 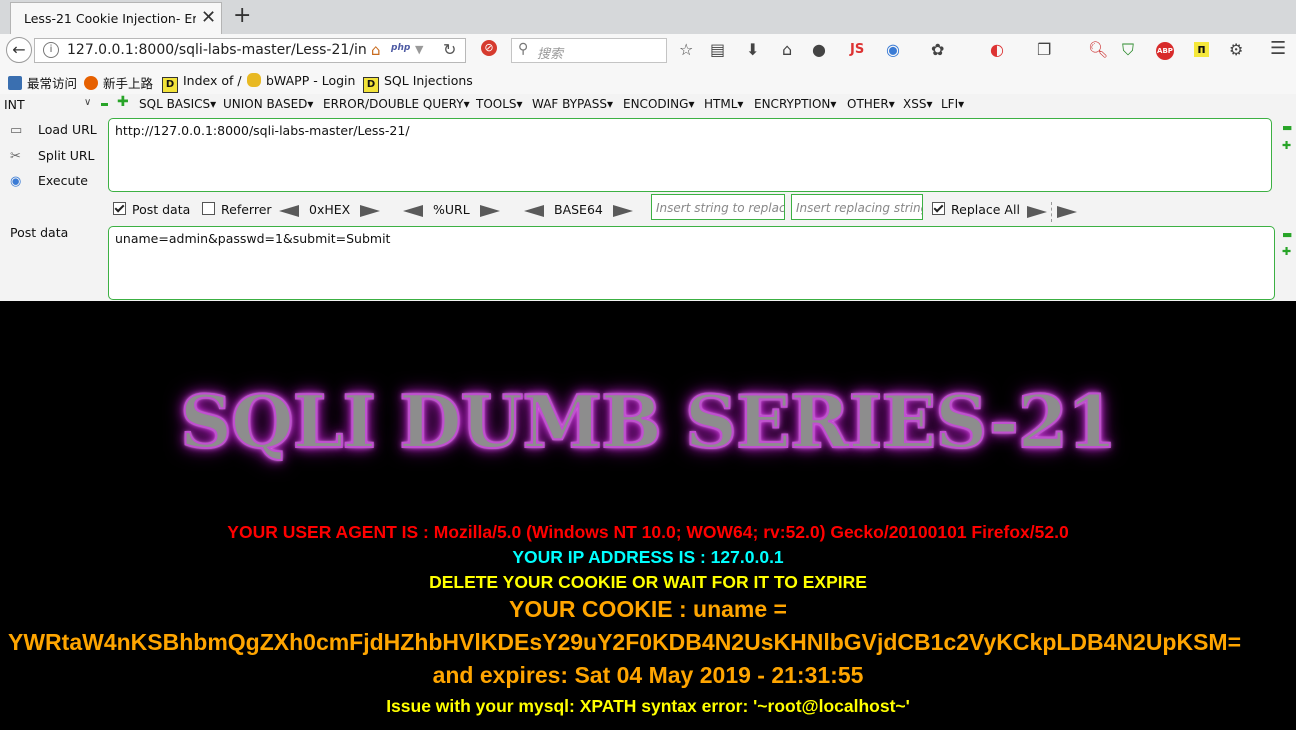 What do you see at coordinates (917, 104) in the screenshot?
I see `menu-xss: XSS▾` at bounding box center [917, 104].